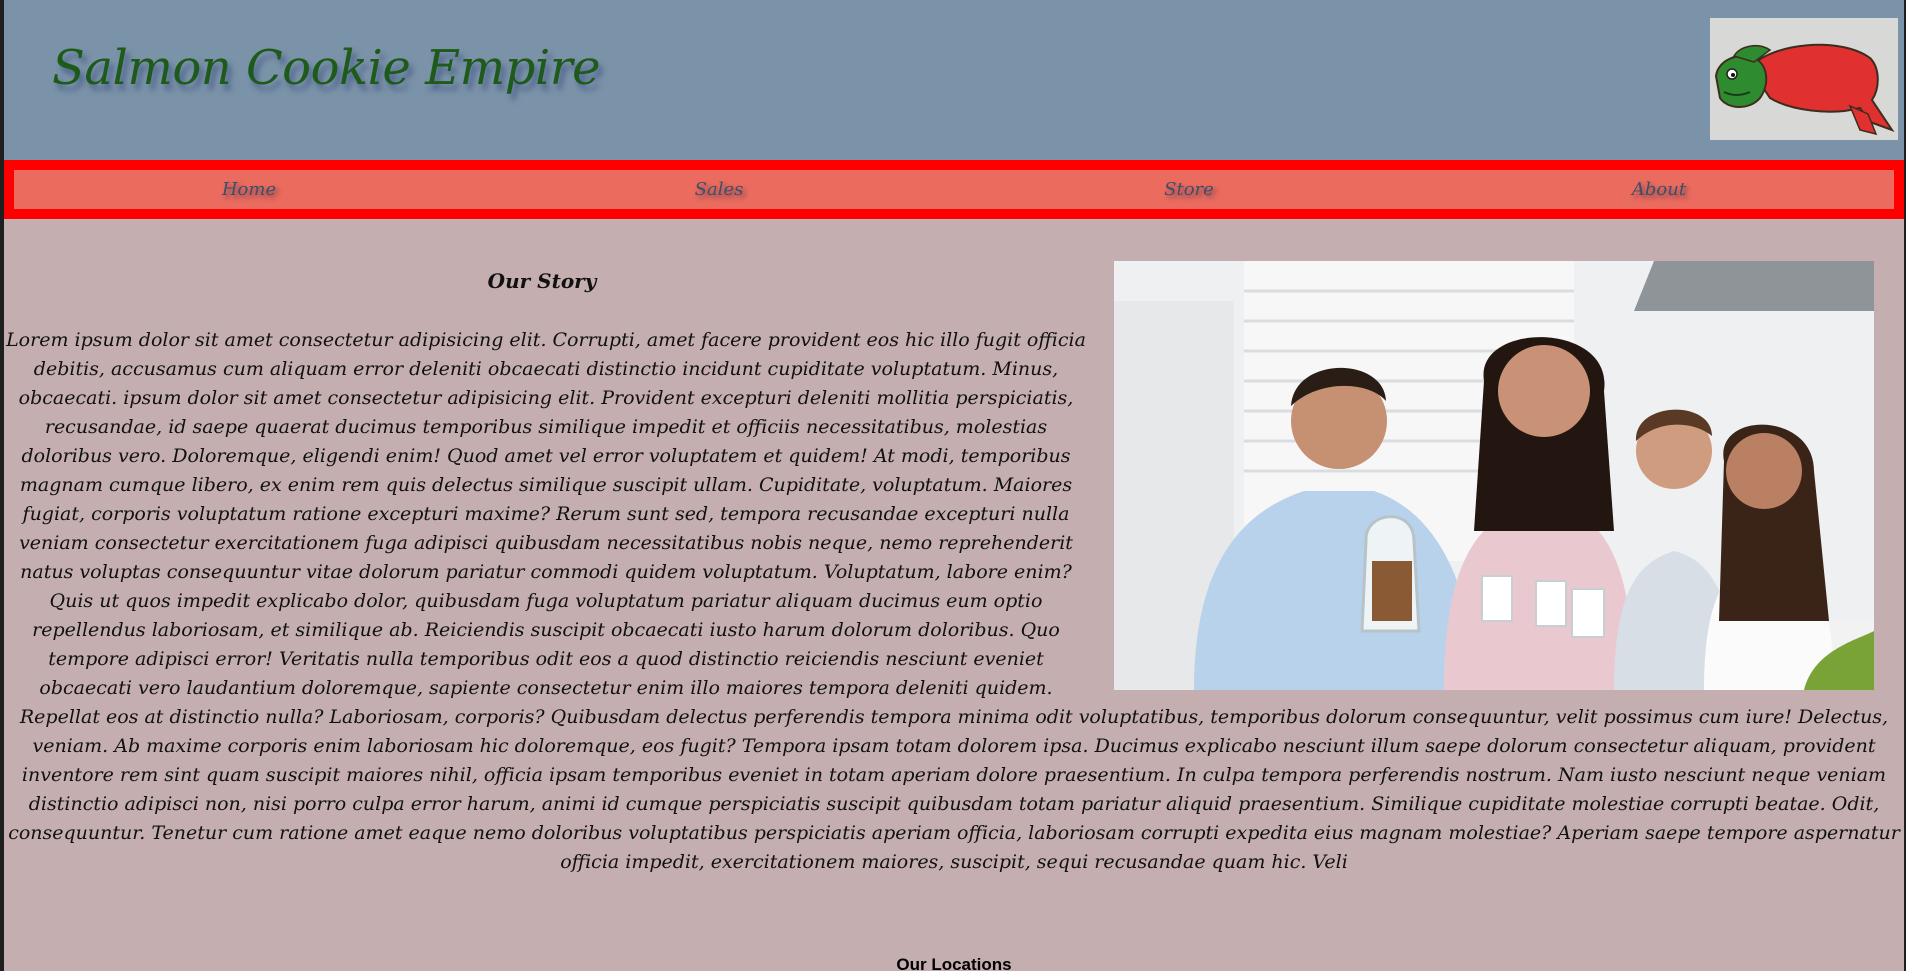  What do you see at coordinates (1659, 189) in the screenshot?
I see `nav-item-about: About` at bounding box center [1659, 189].